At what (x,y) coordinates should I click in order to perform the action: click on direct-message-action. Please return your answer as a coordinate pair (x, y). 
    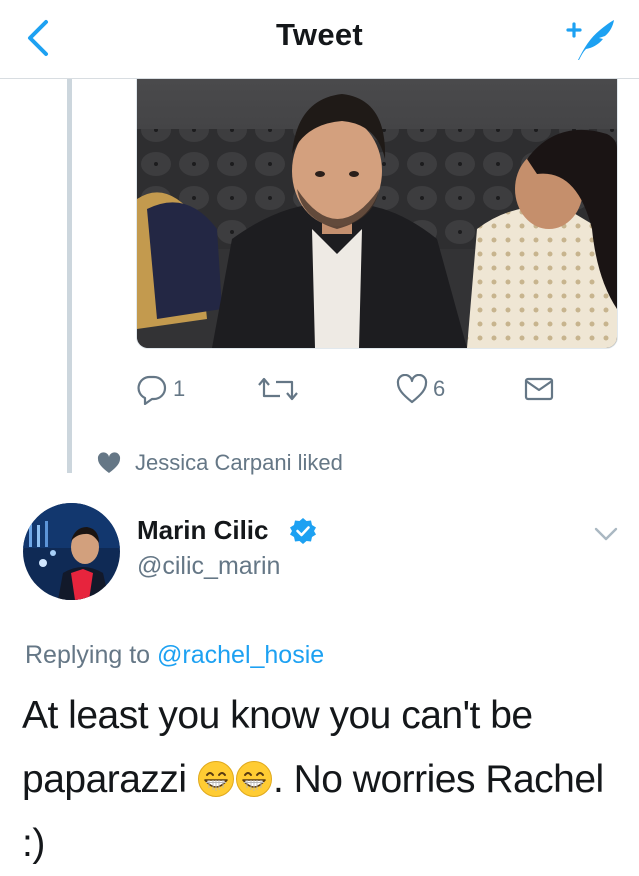
    Looking at the image, I should click on (539, 389).